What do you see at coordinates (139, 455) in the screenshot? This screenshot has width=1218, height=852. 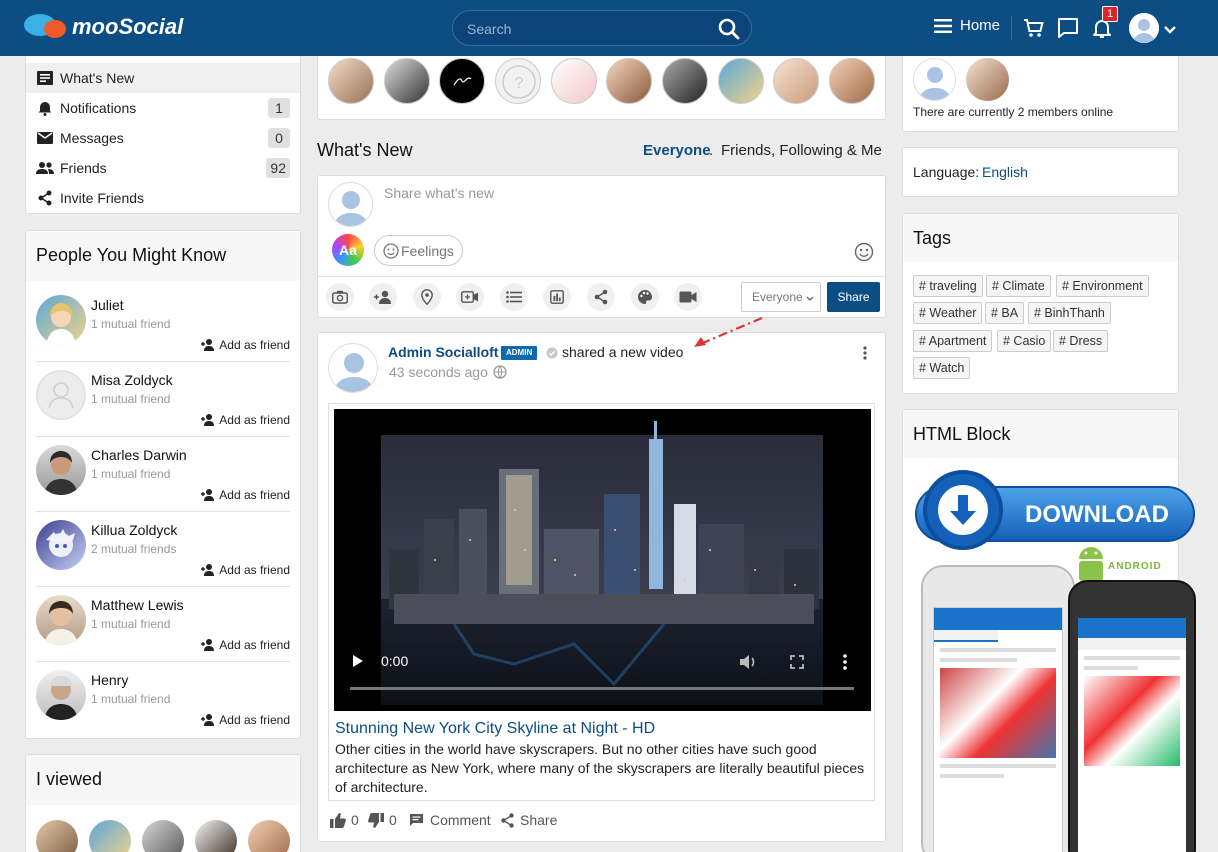 I see `person-name: Charles Darwin` at bounding box center [139, 455].